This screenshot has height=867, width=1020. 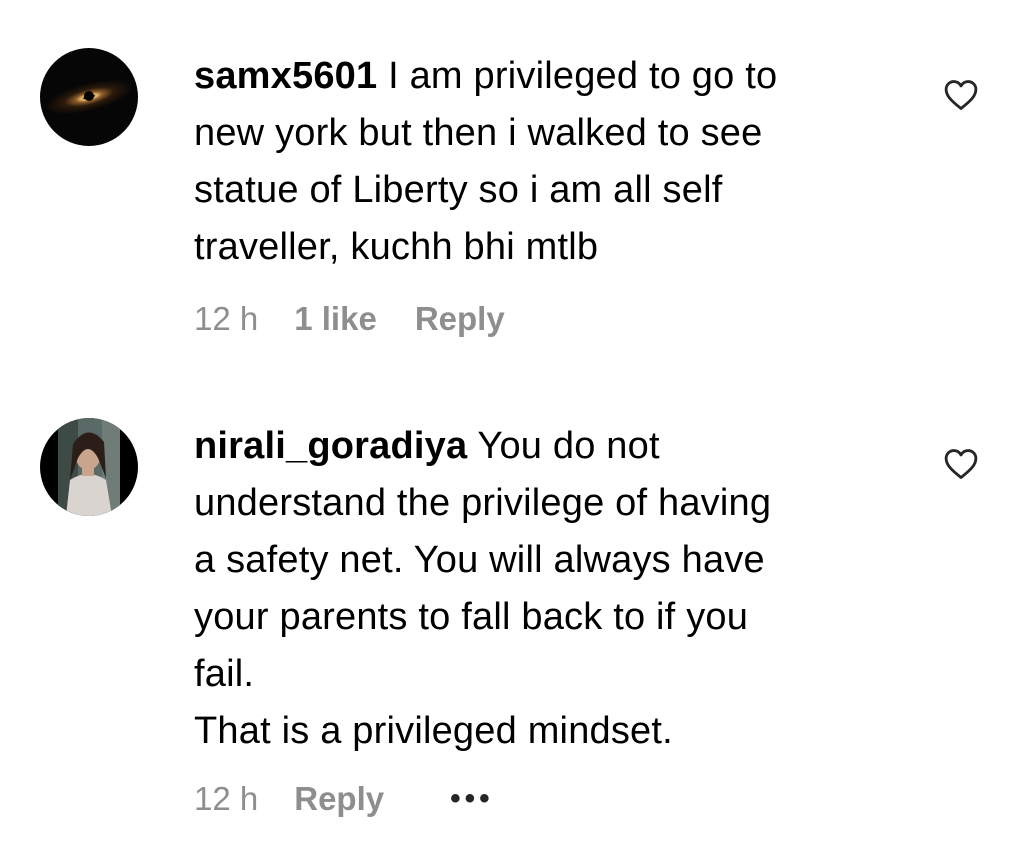 What do you see at coordinates (472, 799) in the screenshot?
I see `more-options-icon: •••` at bounding box center [472, 799].